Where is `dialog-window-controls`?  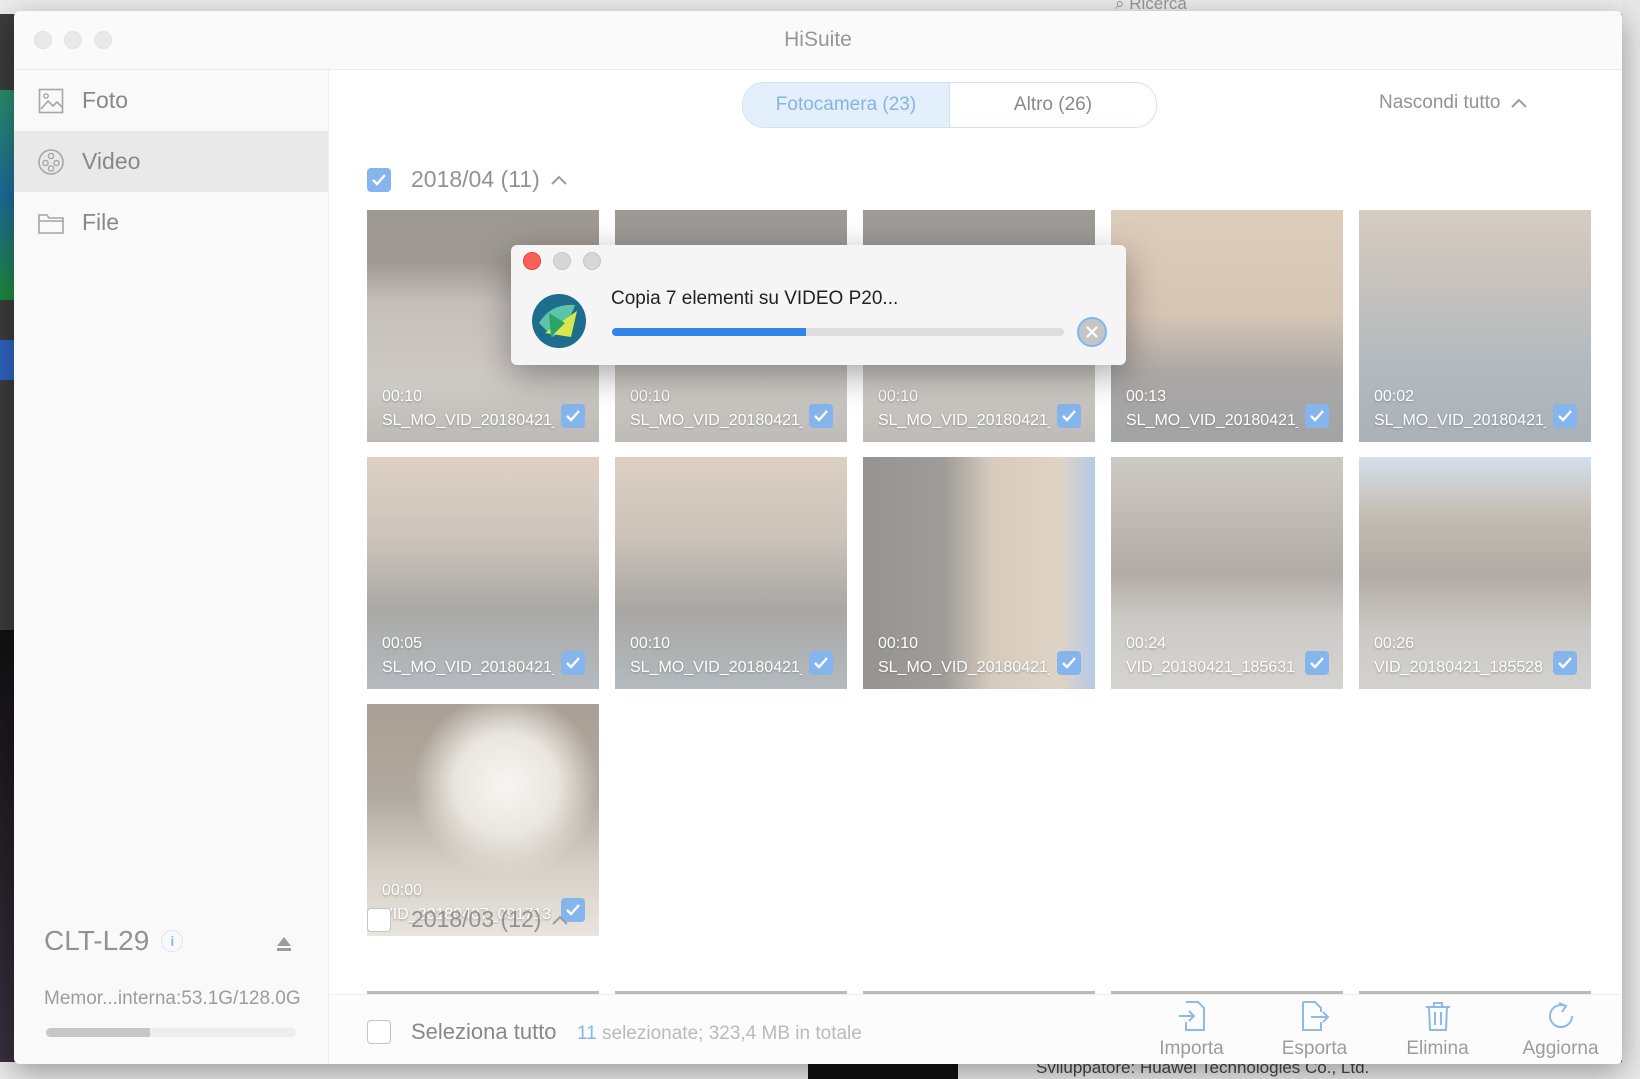 dialog-window-controls is located at coordinates (562, 261).